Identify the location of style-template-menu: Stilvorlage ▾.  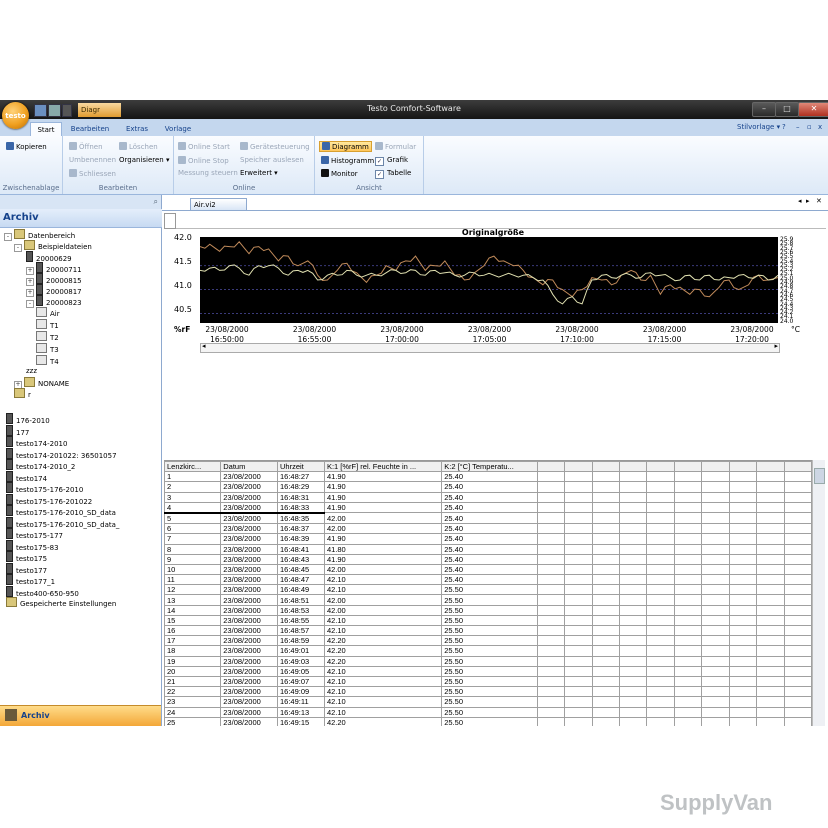
(758, 127).